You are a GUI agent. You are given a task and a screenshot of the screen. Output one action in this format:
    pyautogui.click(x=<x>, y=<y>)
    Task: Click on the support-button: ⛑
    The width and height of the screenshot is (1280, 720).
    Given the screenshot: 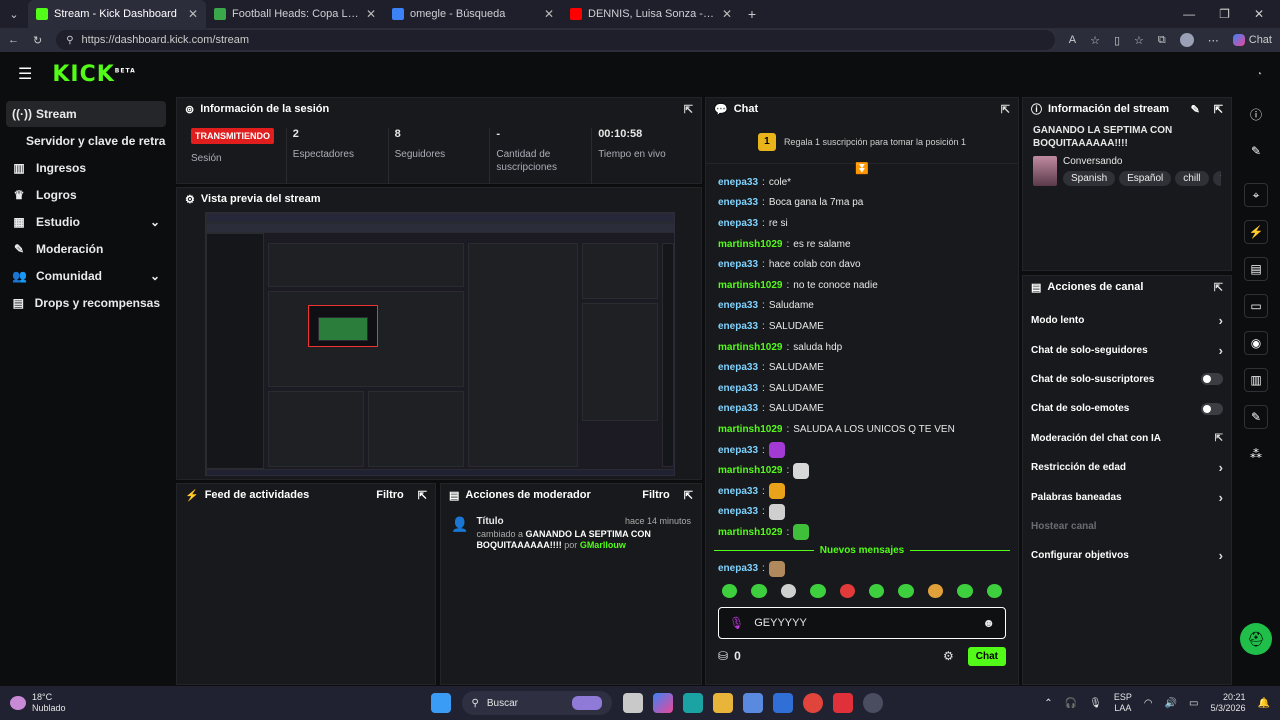 What is the action you would take?
    pyautogui.click(x=1256, y=639)
    